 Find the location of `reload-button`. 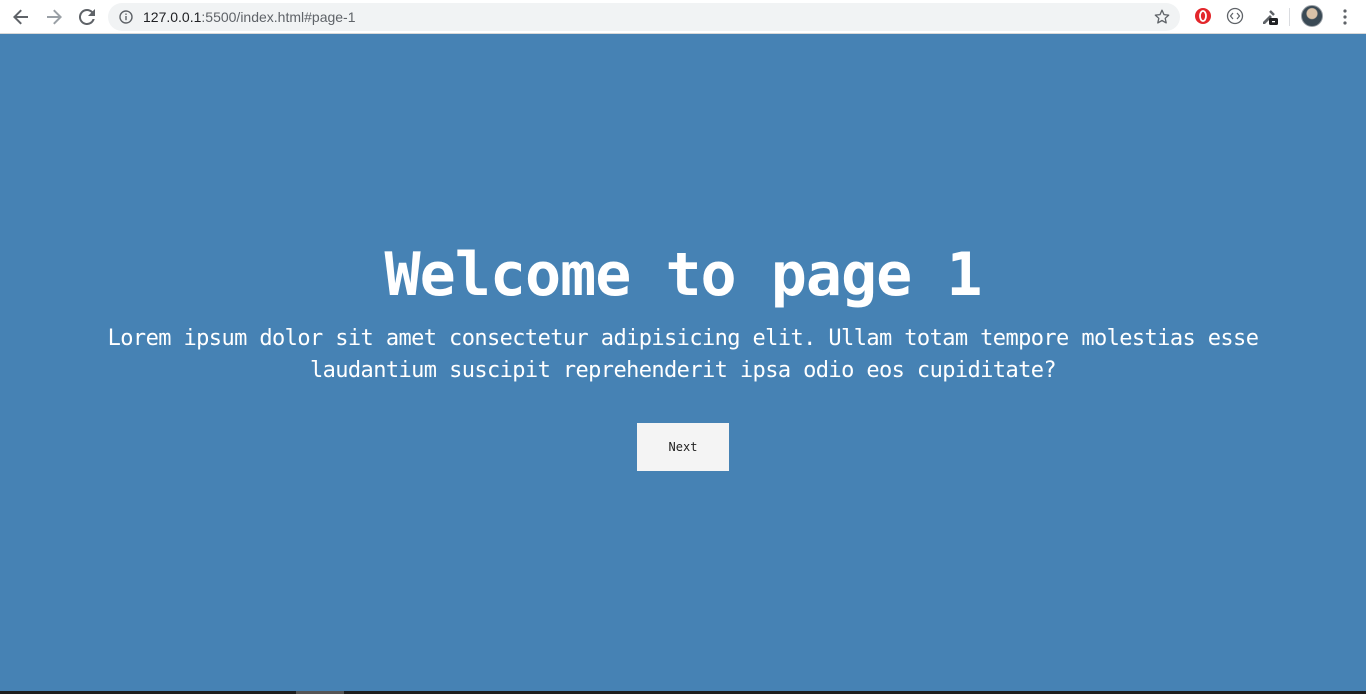

reload-button is located at coordinates (87, 17).